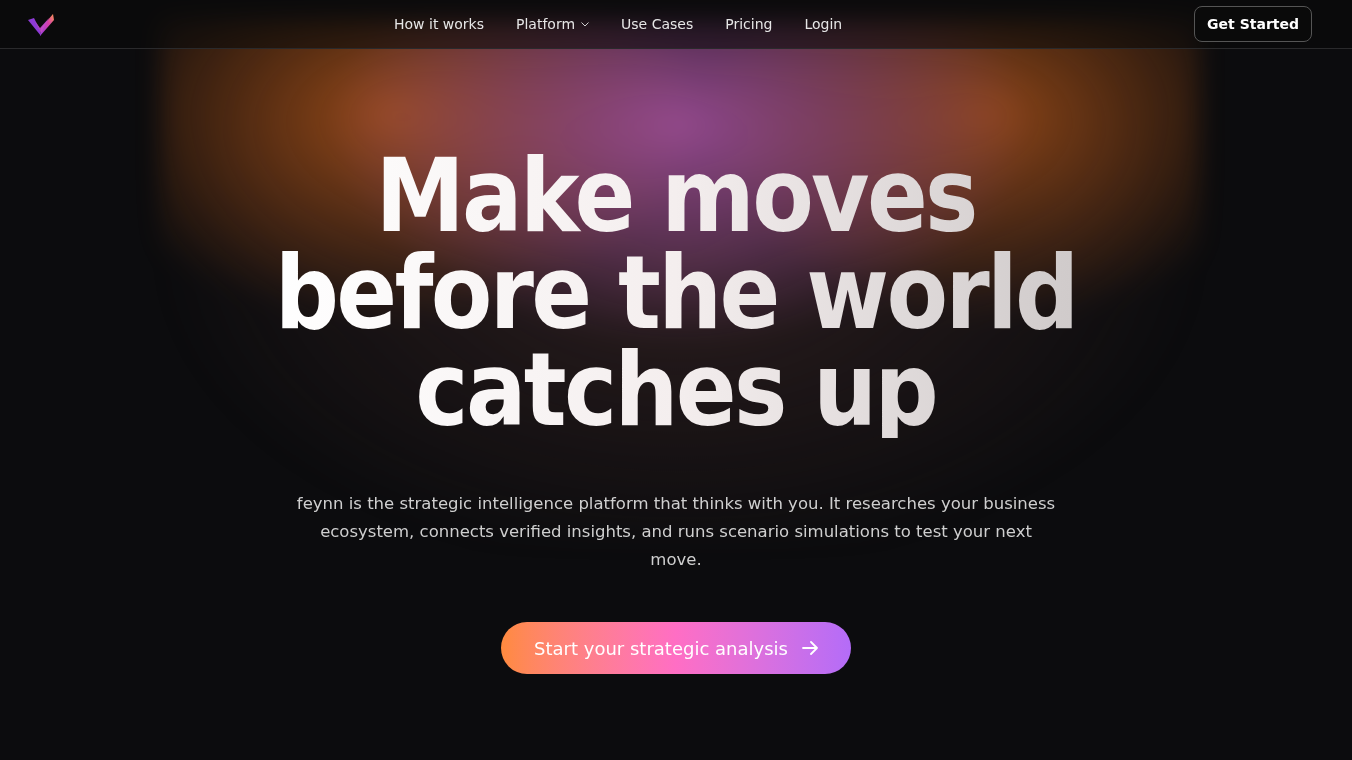 This screenshot has width=1352, height=760. Describe the element at coordinates (553, 24) in the screenshot. I see `nav-dropdown: Platform` at that location.